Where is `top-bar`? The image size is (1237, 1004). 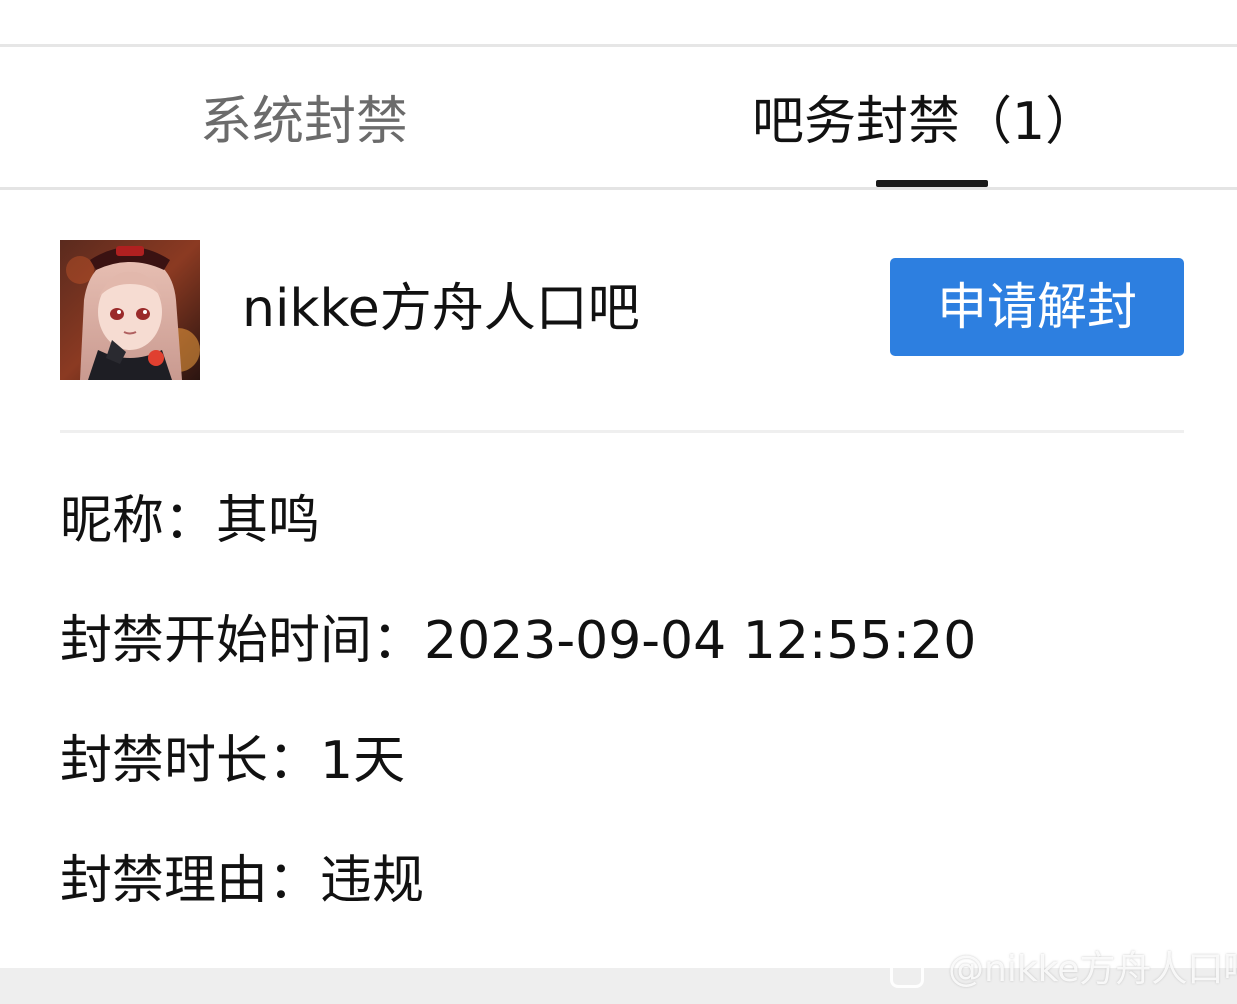 top-bar is located at coordinates (618, 23).